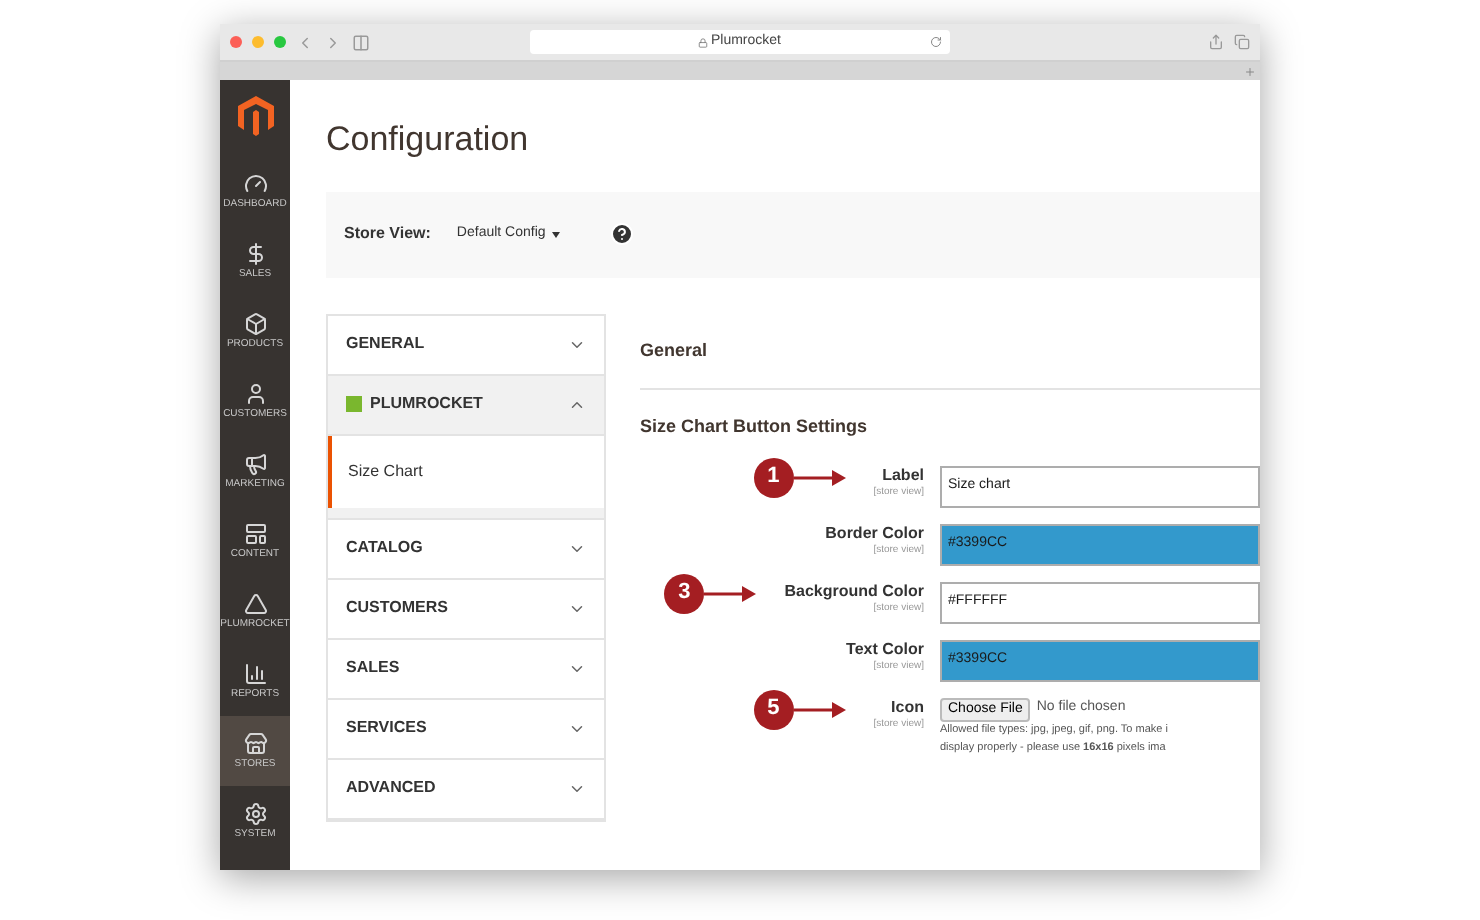  I want to click on callout-number: 5, so click(773, 709).